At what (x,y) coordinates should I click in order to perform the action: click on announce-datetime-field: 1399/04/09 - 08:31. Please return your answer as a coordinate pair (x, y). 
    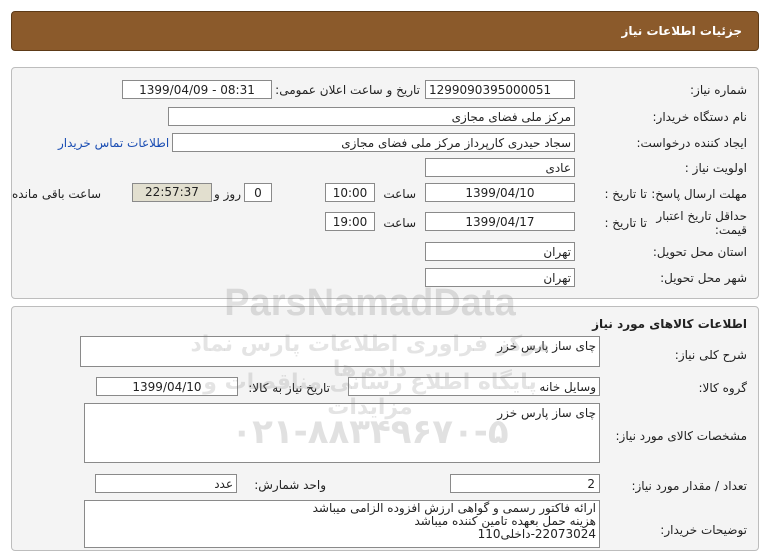
    Looking at the image, I should click on (197, 89).